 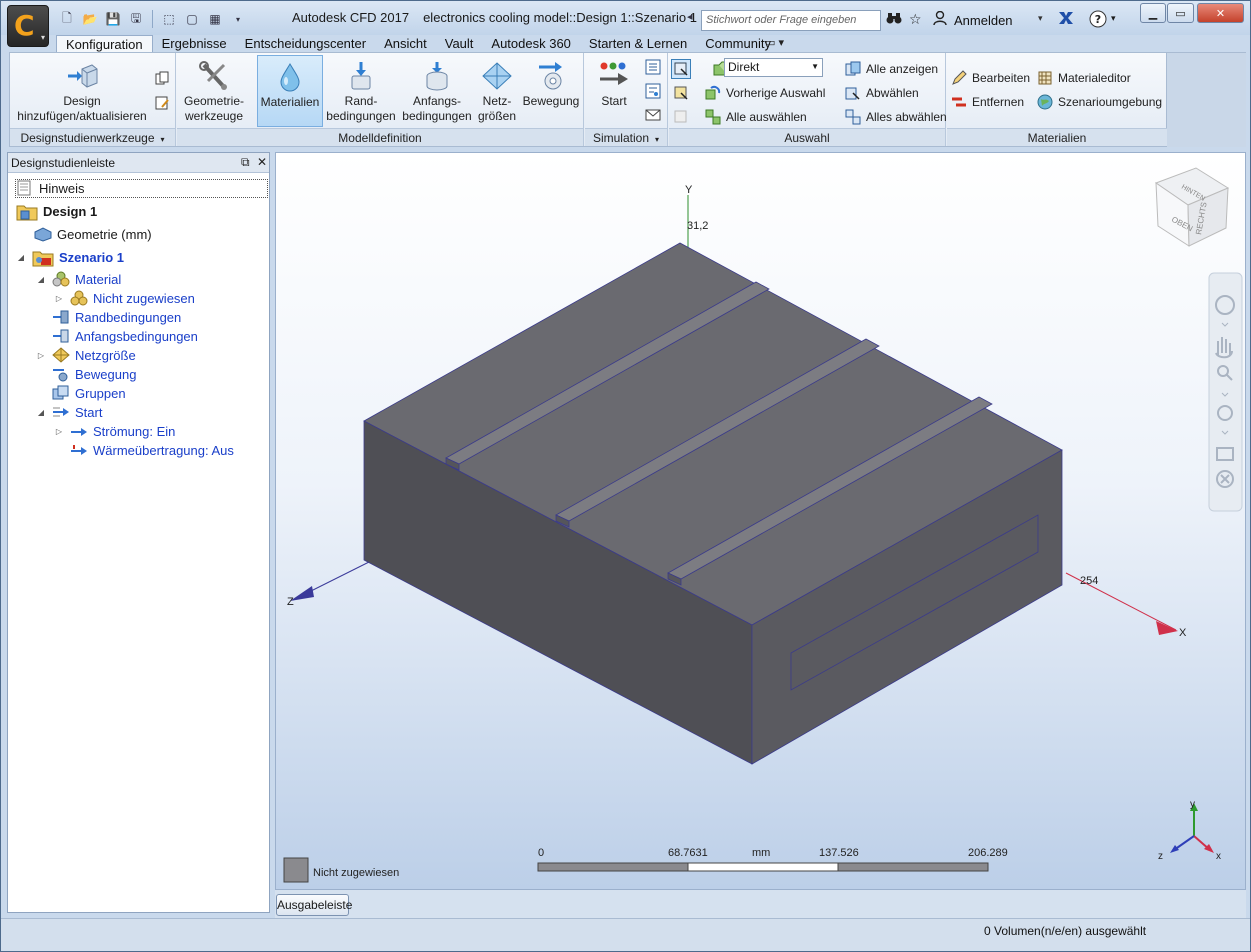 I want to click on task-list-icon, so click(x=653, y=67).